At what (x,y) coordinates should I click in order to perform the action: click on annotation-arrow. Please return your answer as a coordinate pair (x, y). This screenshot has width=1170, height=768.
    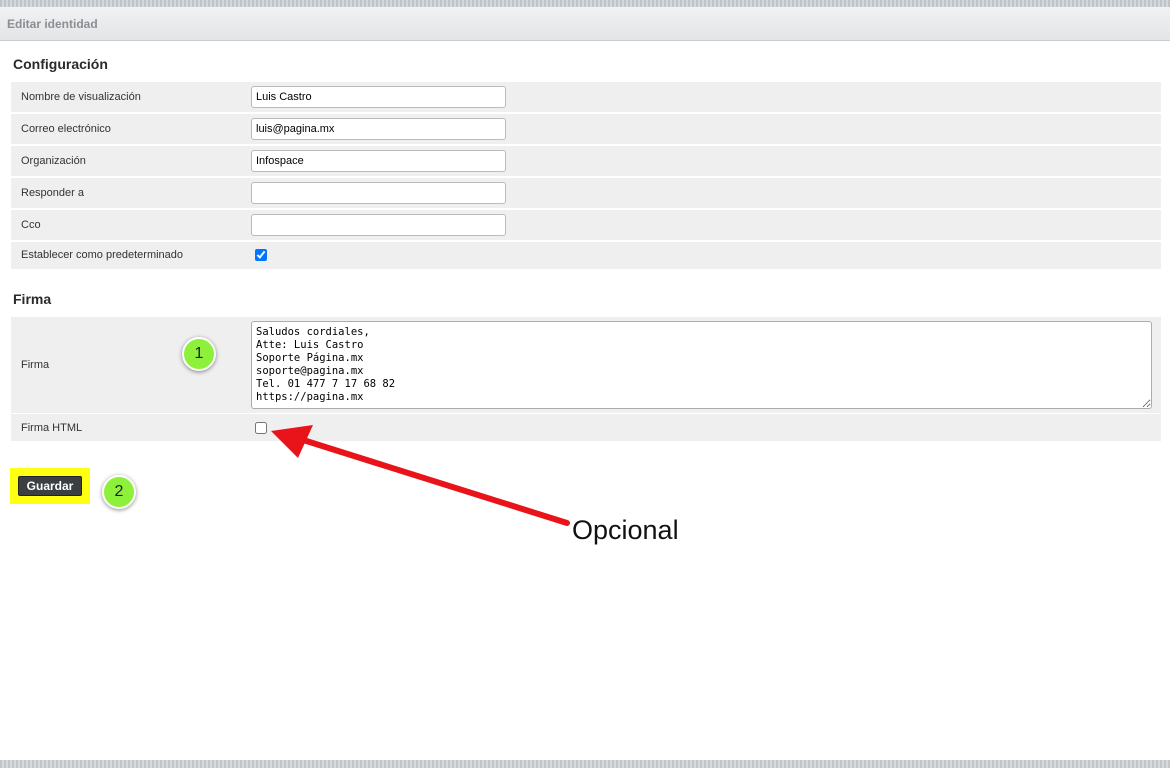
    Looking at the image, I should click on (420, 475).